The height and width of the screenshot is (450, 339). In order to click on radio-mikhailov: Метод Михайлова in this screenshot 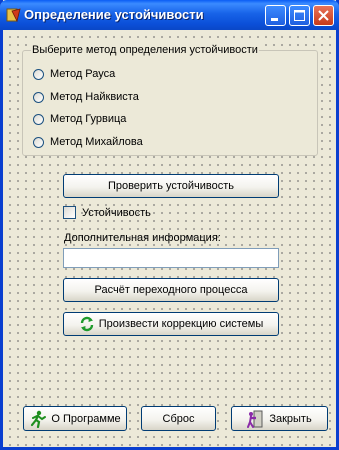, I will do `click(88, 142)`.